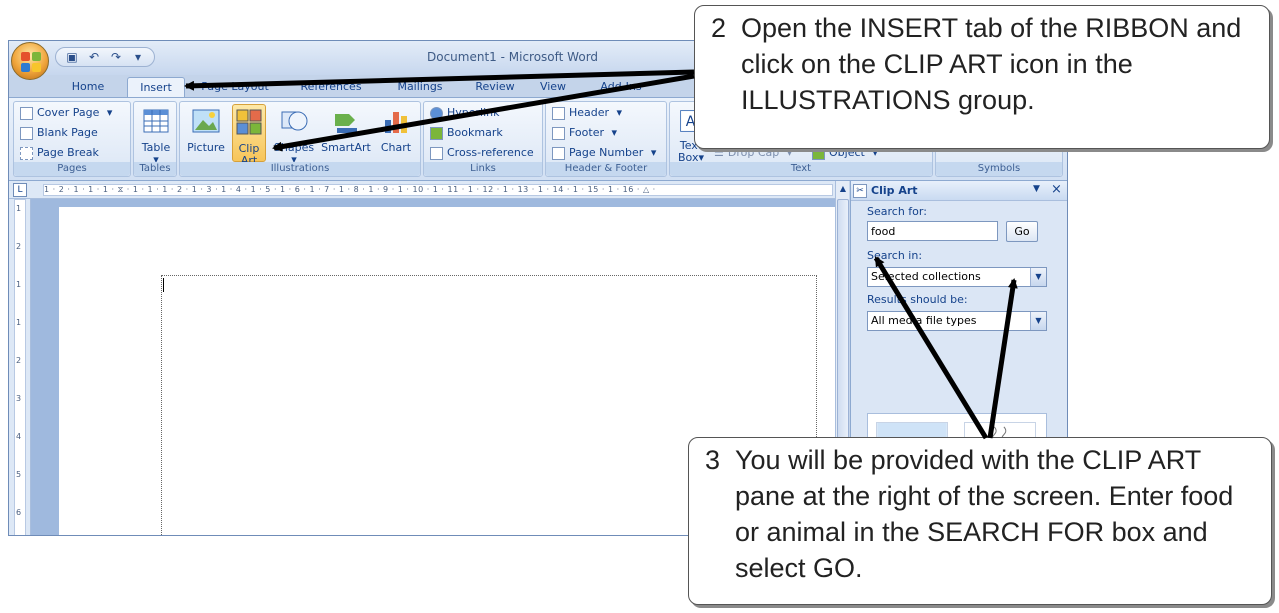 This screenshot has width=1279, height=613. I want to click on picture-button: Picture, so click(206, 130).